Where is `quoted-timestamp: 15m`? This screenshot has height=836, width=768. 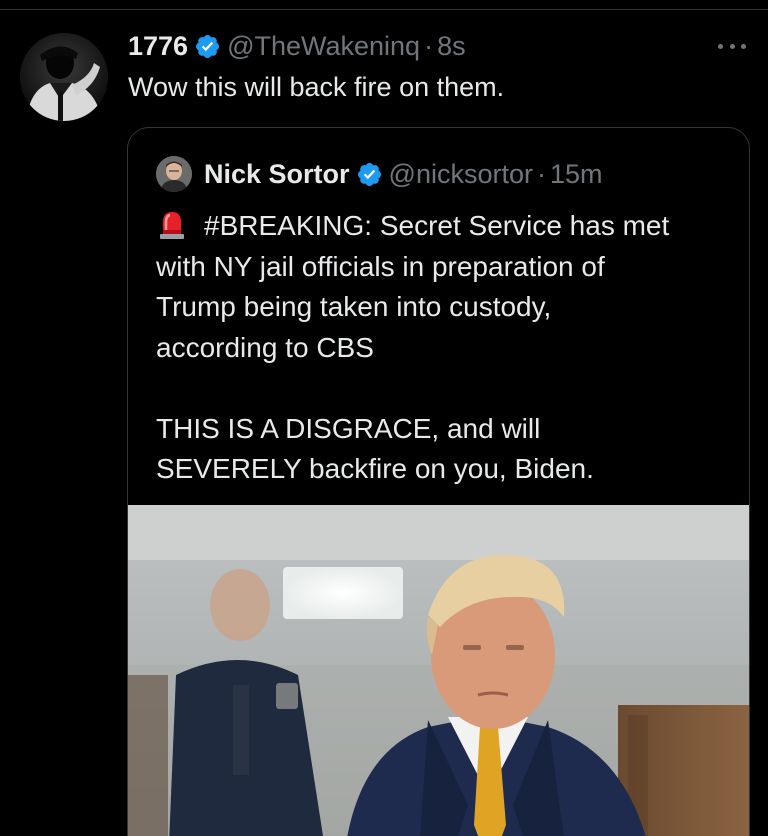
quoted-timestamp: 15m is located at coordinates (576, 174).